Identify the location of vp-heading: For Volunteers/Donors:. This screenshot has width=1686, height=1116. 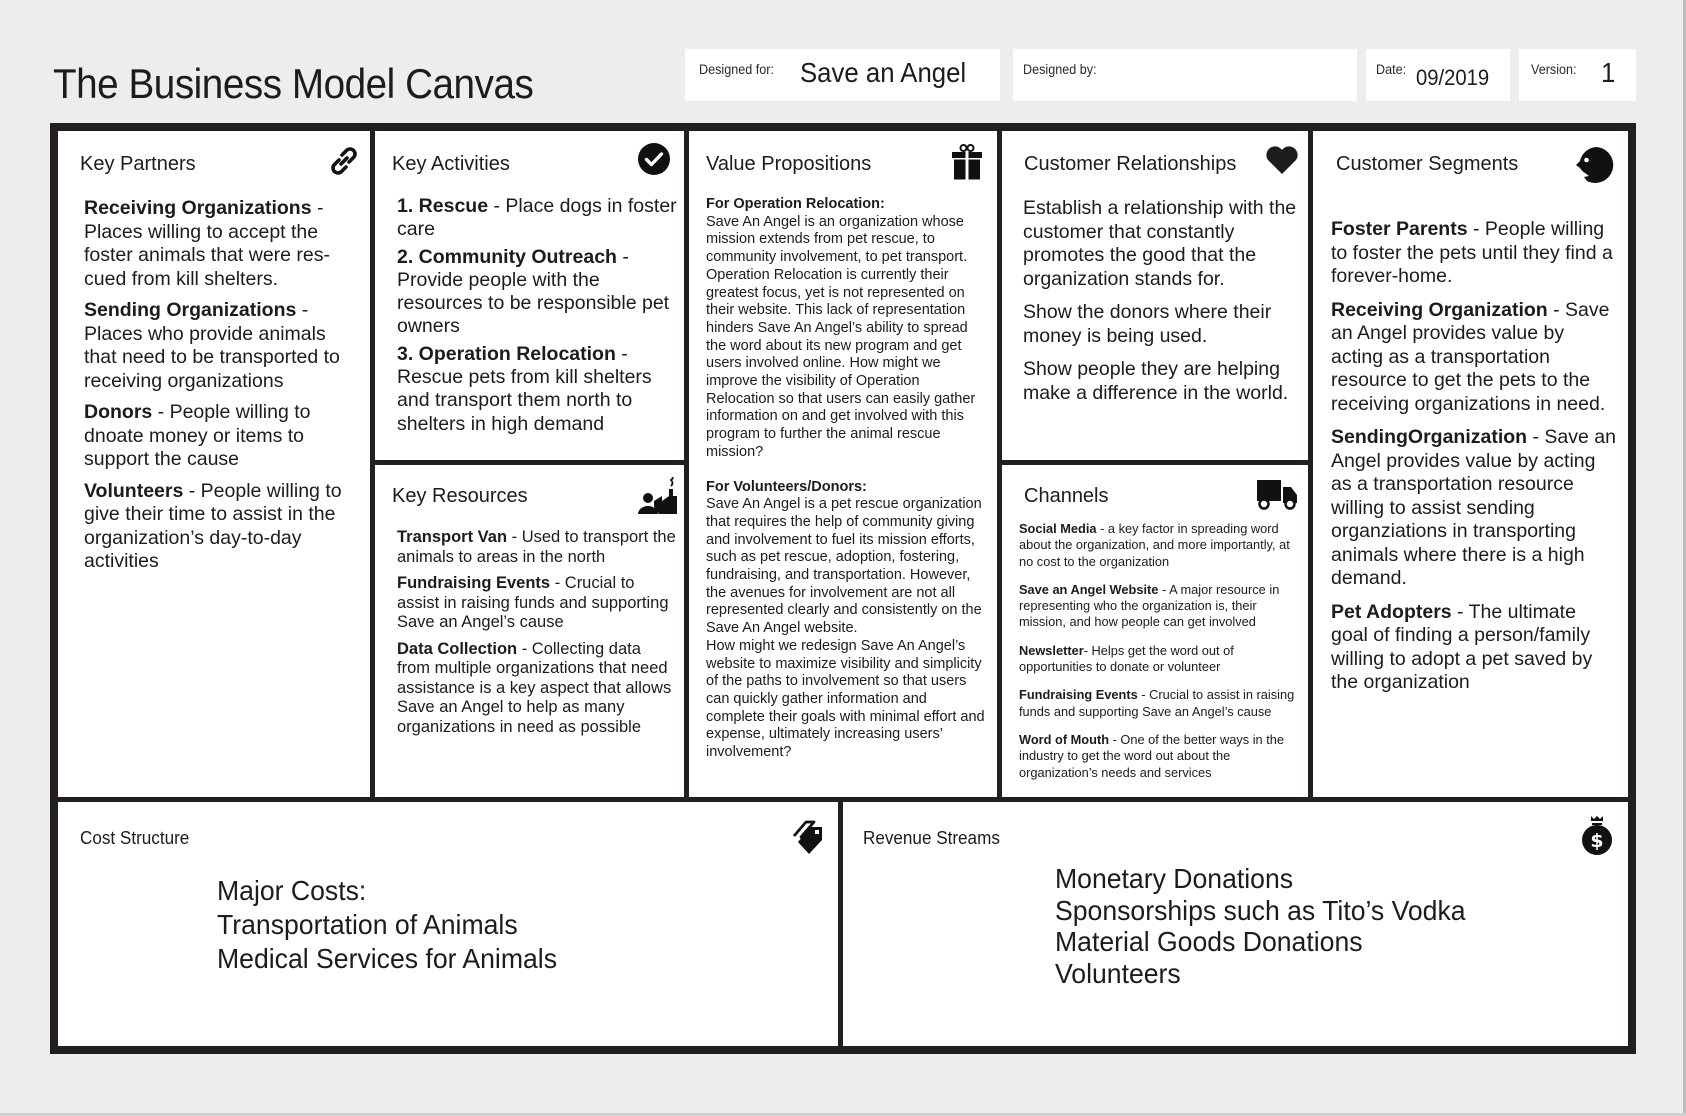
(786, 486).